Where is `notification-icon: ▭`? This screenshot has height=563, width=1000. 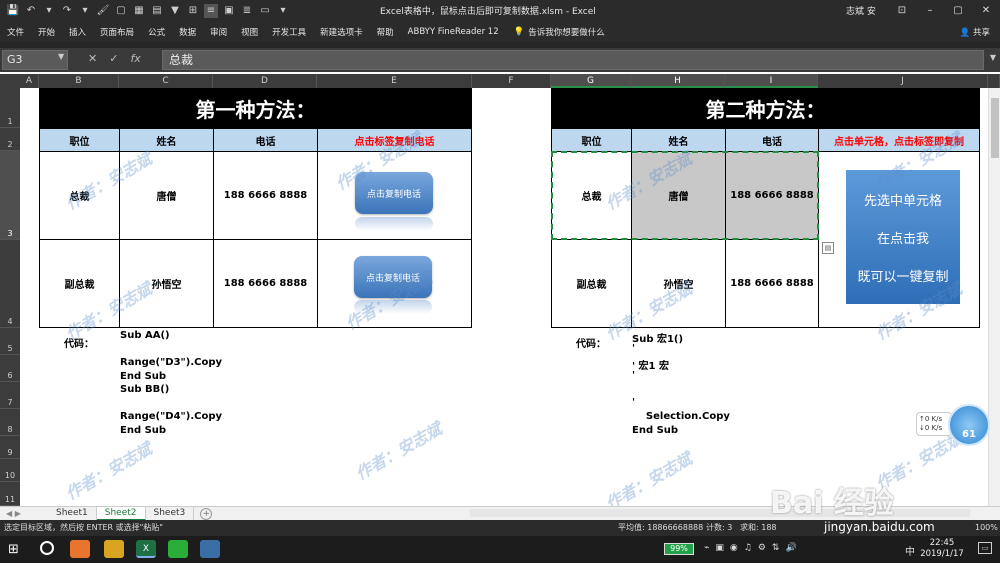
notification-icon: ▭ is located at coordinates (985, 548).